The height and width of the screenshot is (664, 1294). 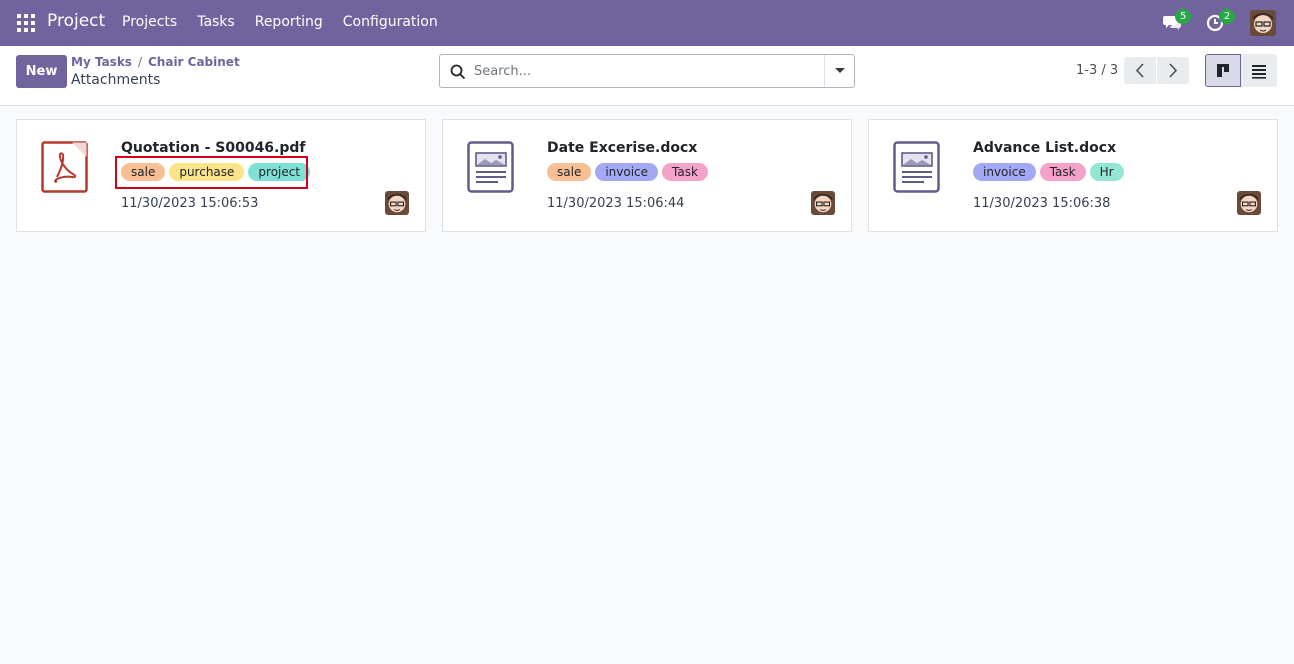 I want to click on pdf-icon, so click(x=66, y=167).